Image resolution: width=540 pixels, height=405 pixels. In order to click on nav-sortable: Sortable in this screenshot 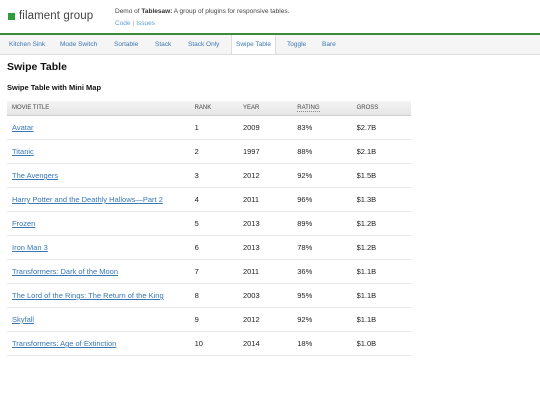, I will do `click(126, 44)`.